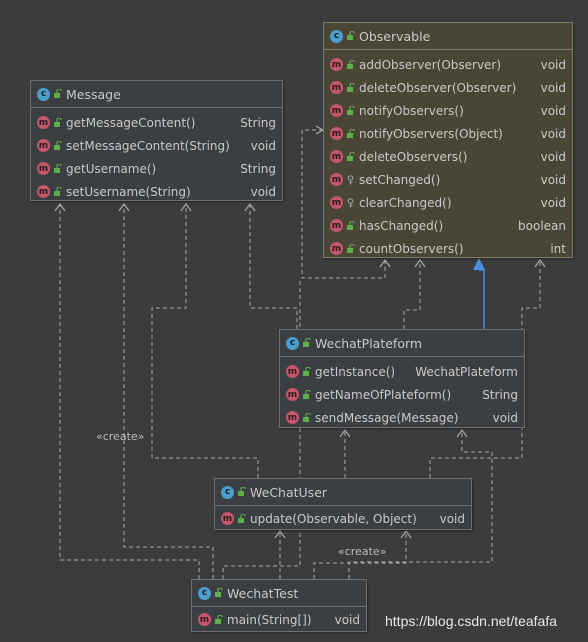 Image resolution: width=588 pixels, height=642 pixels. Describe the element at coordinates (402, 417) in the screenshot. I see `method-row: m sendMessage(Message) void` at that location.